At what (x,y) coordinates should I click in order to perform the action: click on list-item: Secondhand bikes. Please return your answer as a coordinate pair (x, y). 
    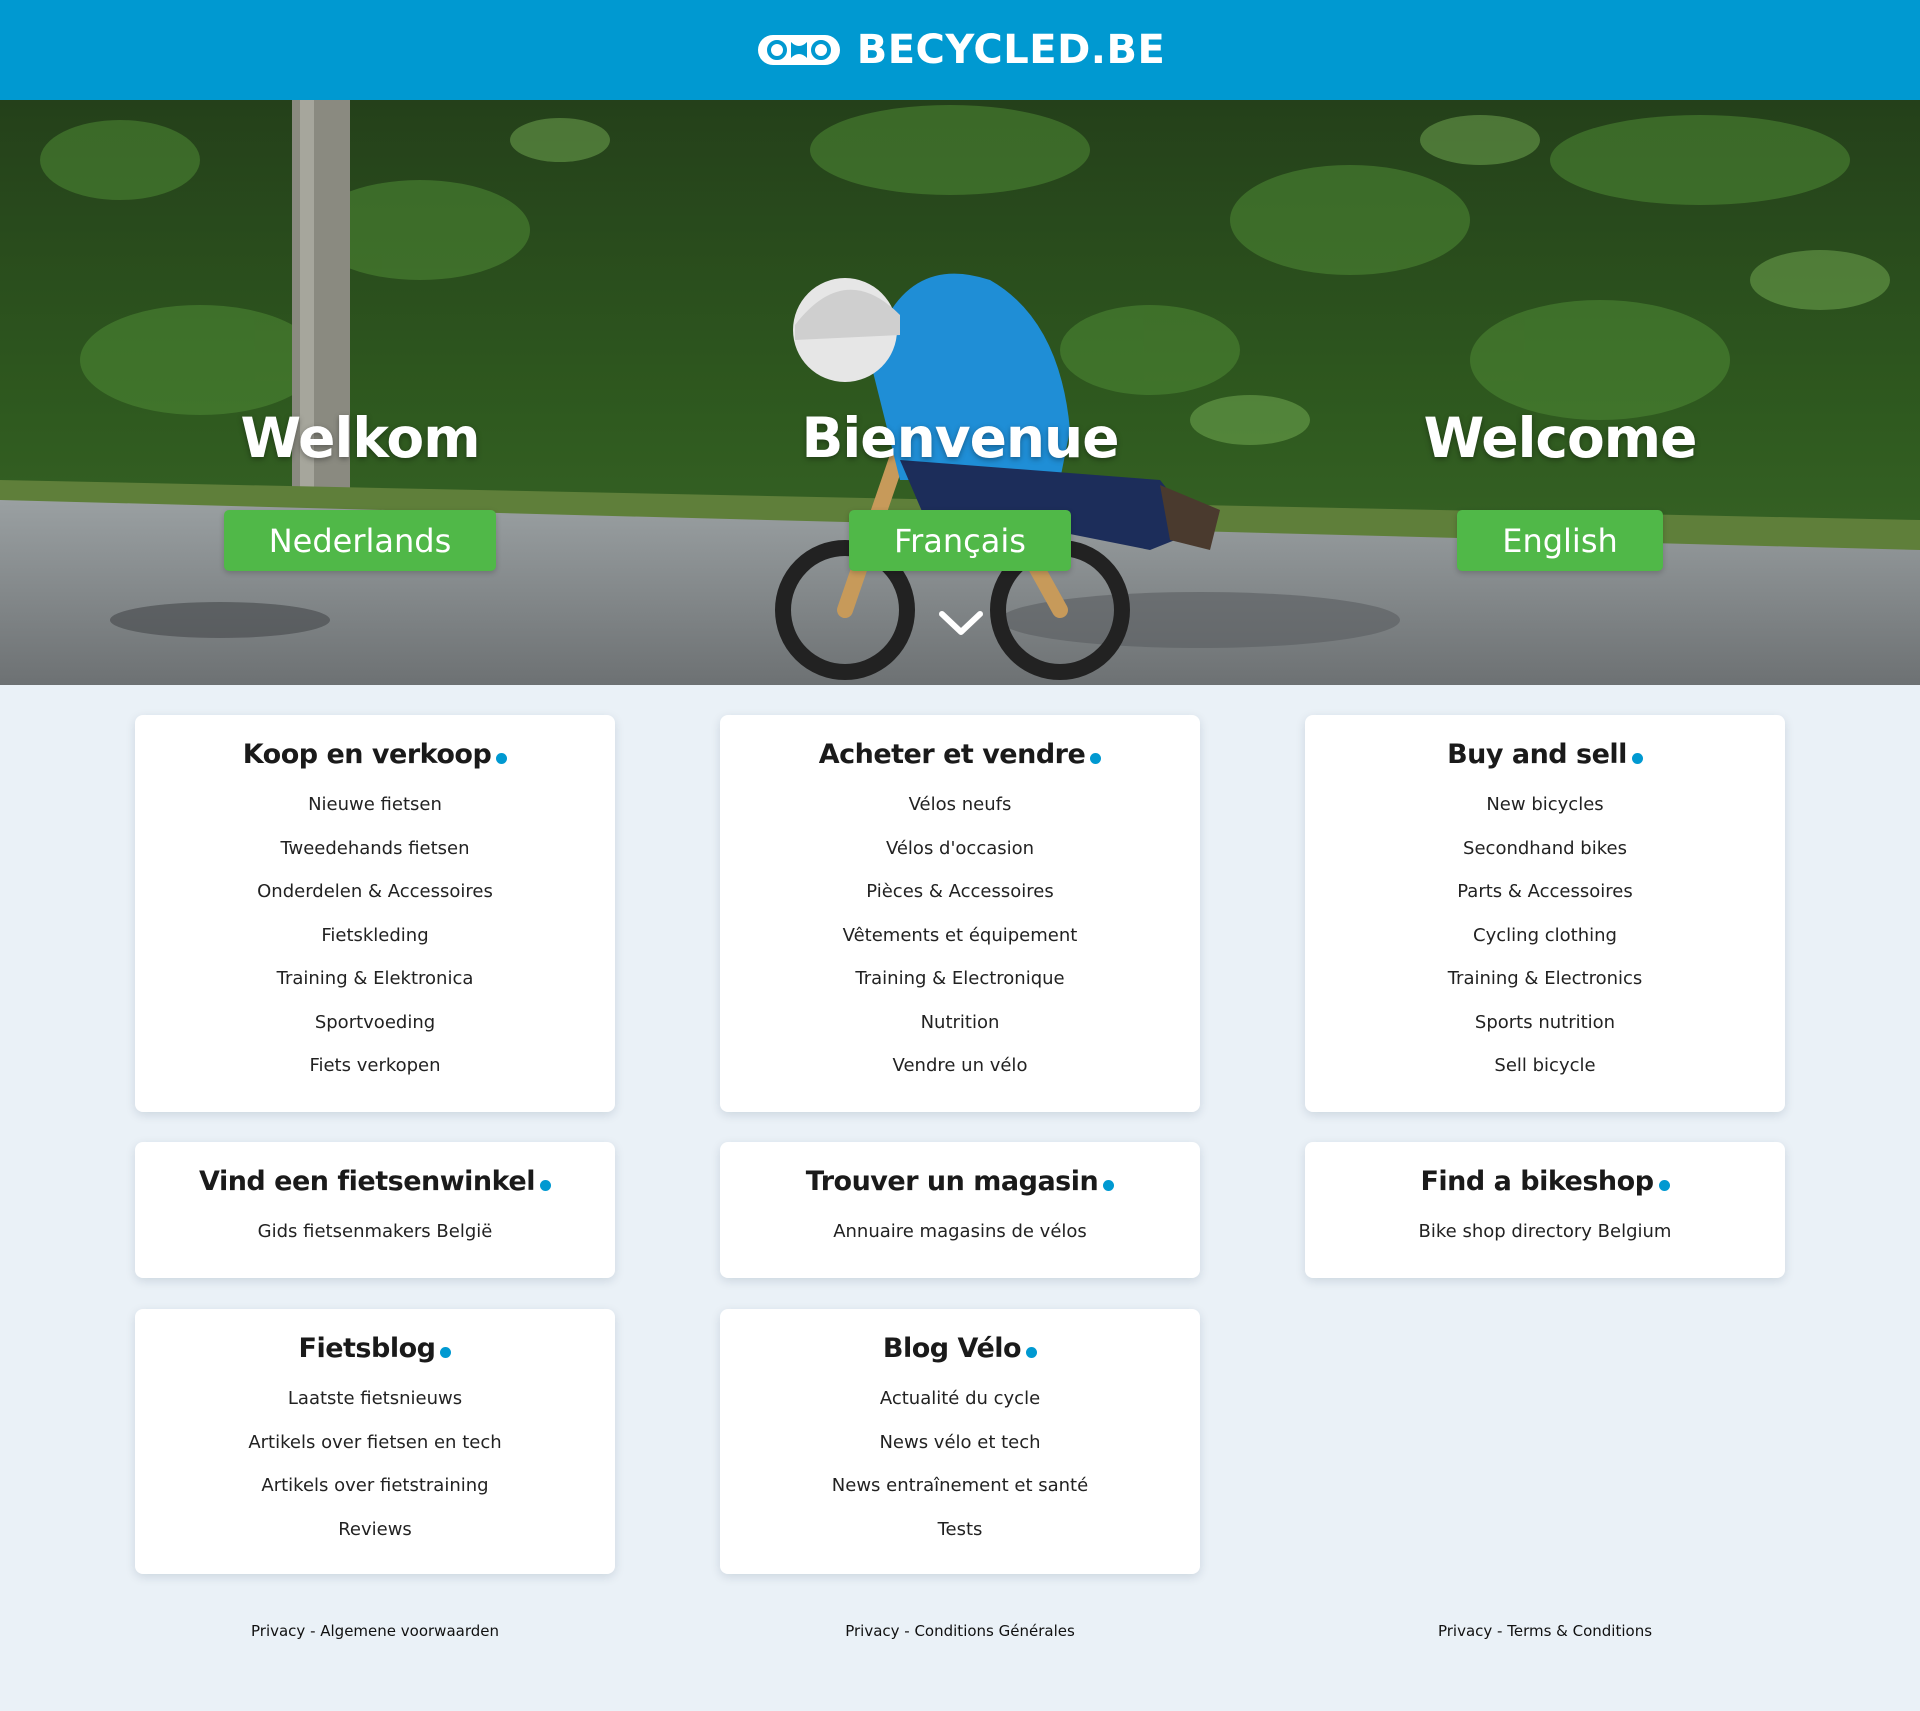
    Looking at the image, I should click on (1545, 849).